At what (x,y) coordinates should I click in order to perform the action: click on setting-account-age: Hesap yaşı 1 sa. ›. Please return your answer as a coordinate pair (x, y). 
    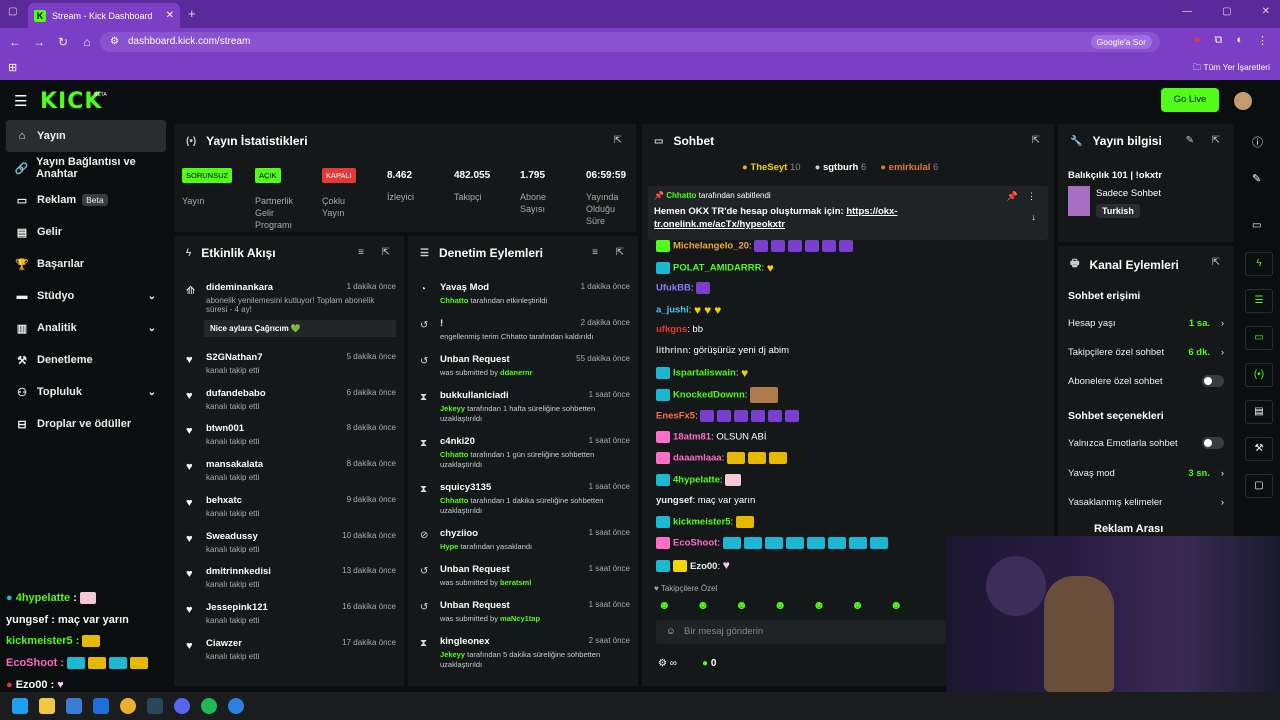
    Looking at the image, I should click on (1146, 323).